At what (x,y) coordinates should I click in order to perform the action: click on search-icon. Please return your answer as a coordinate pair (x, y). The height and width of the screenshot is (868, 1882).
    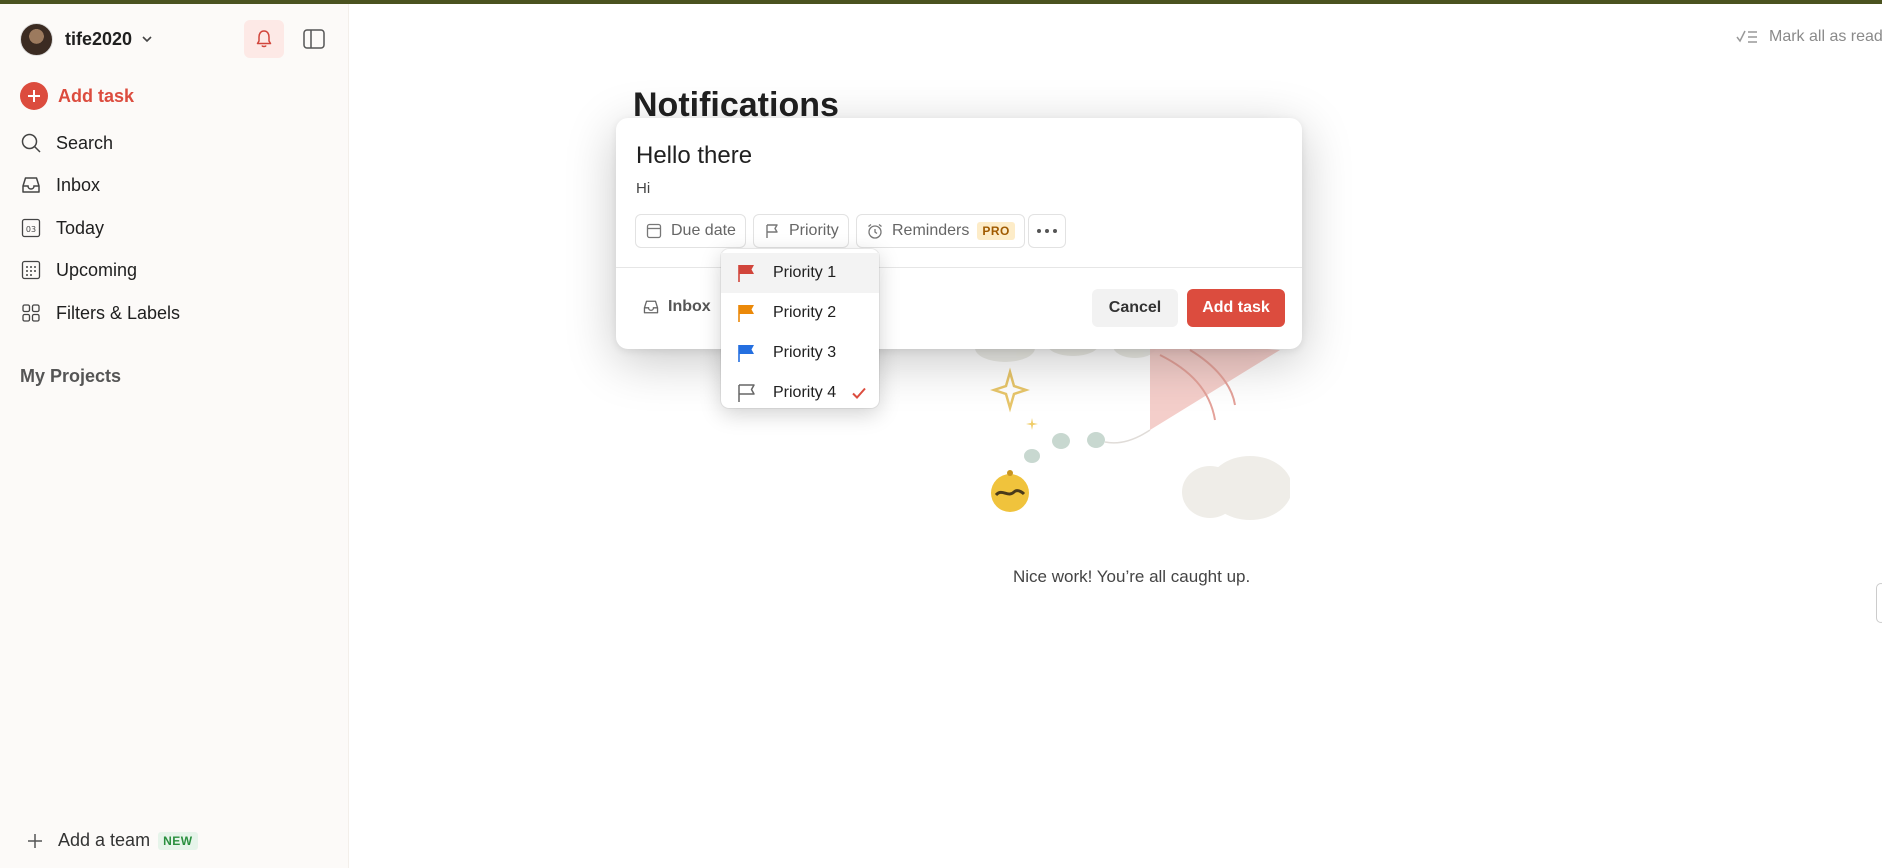
    Looking at the image, I should click on (31, 143).